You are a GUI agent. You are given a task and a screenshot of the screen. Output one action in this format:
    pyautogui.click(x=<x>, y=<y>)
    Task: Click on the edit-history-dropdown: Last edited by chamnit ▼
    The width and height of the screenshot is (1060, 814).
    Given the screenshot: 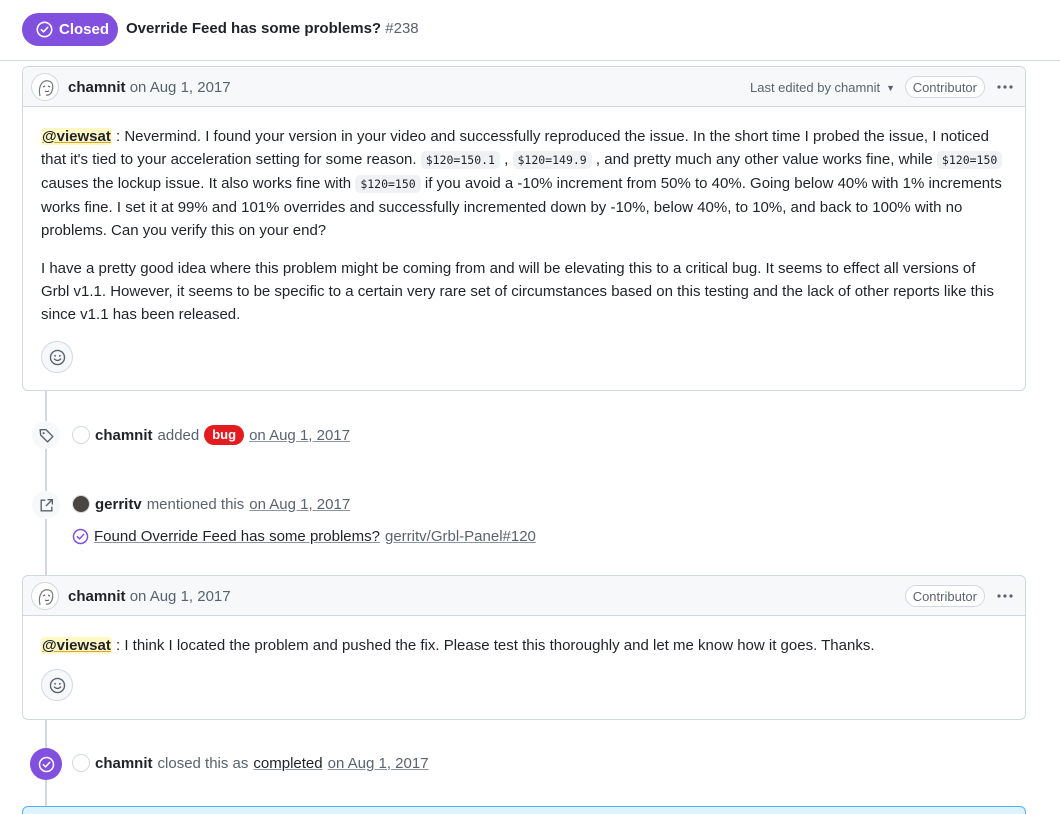 What is the action you would take?
    pyautogui.click(x=822, y=87)
    